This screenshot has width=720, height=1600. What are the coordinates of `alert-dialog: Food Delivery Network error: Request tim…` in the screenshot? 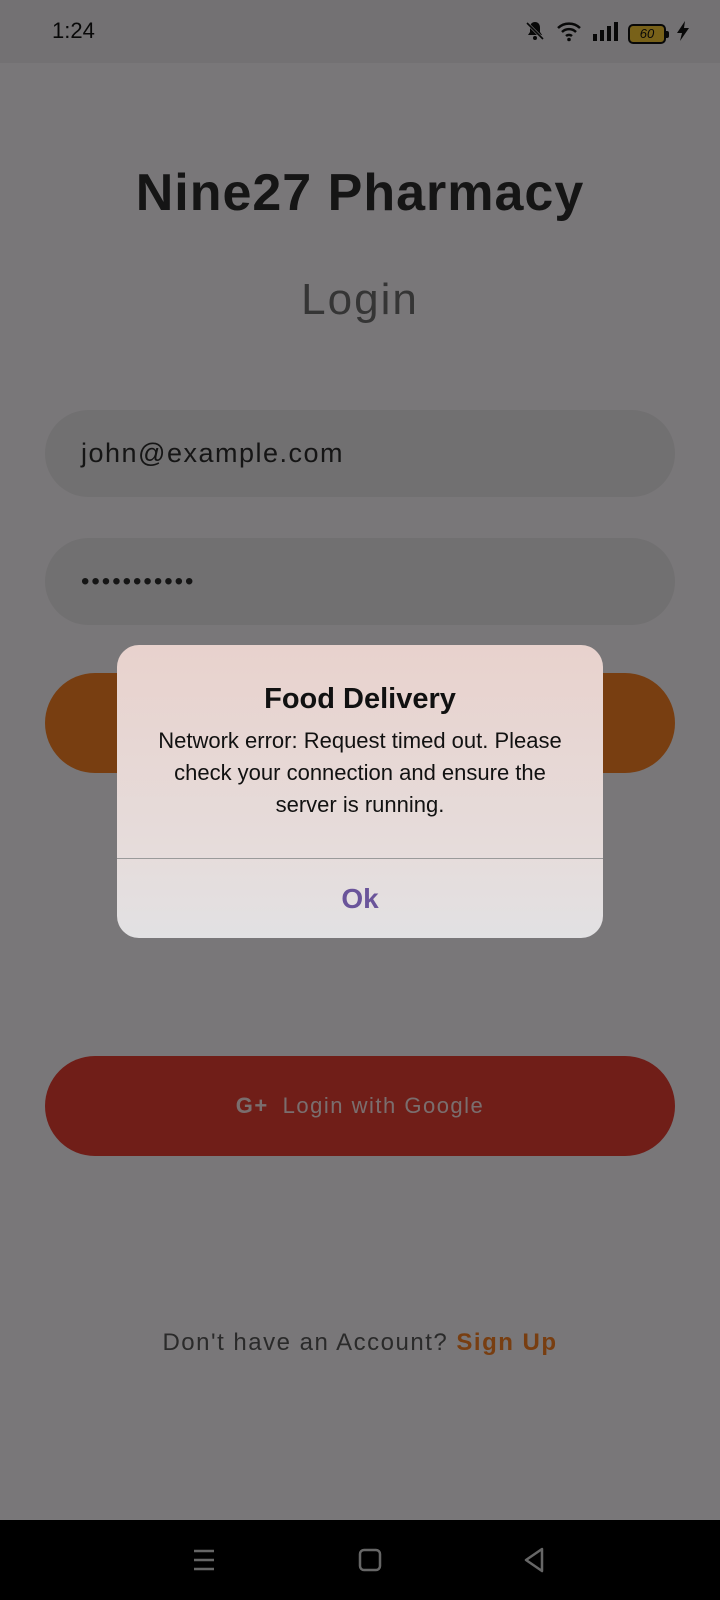 It's located at (360, 791).